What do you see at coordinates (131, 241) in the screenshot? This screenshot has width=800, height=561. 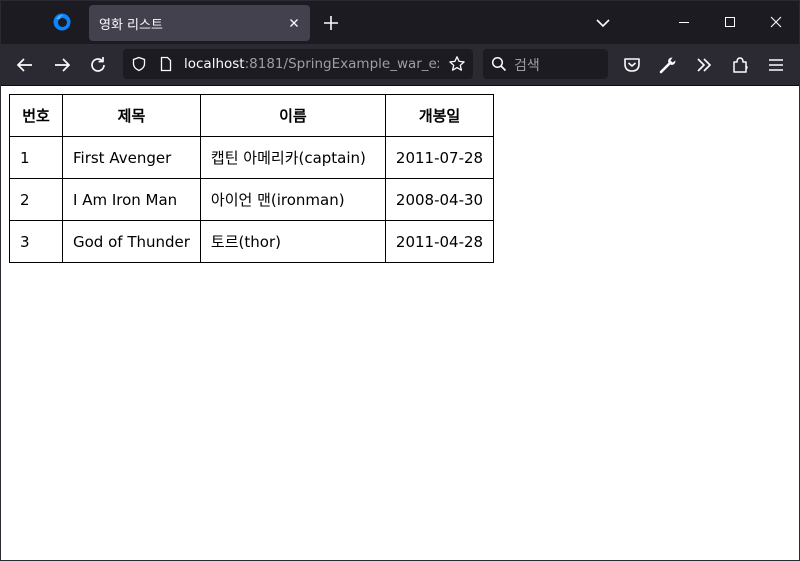 I see `cell-title: God of Thunder` at bounding box center [131, 241].